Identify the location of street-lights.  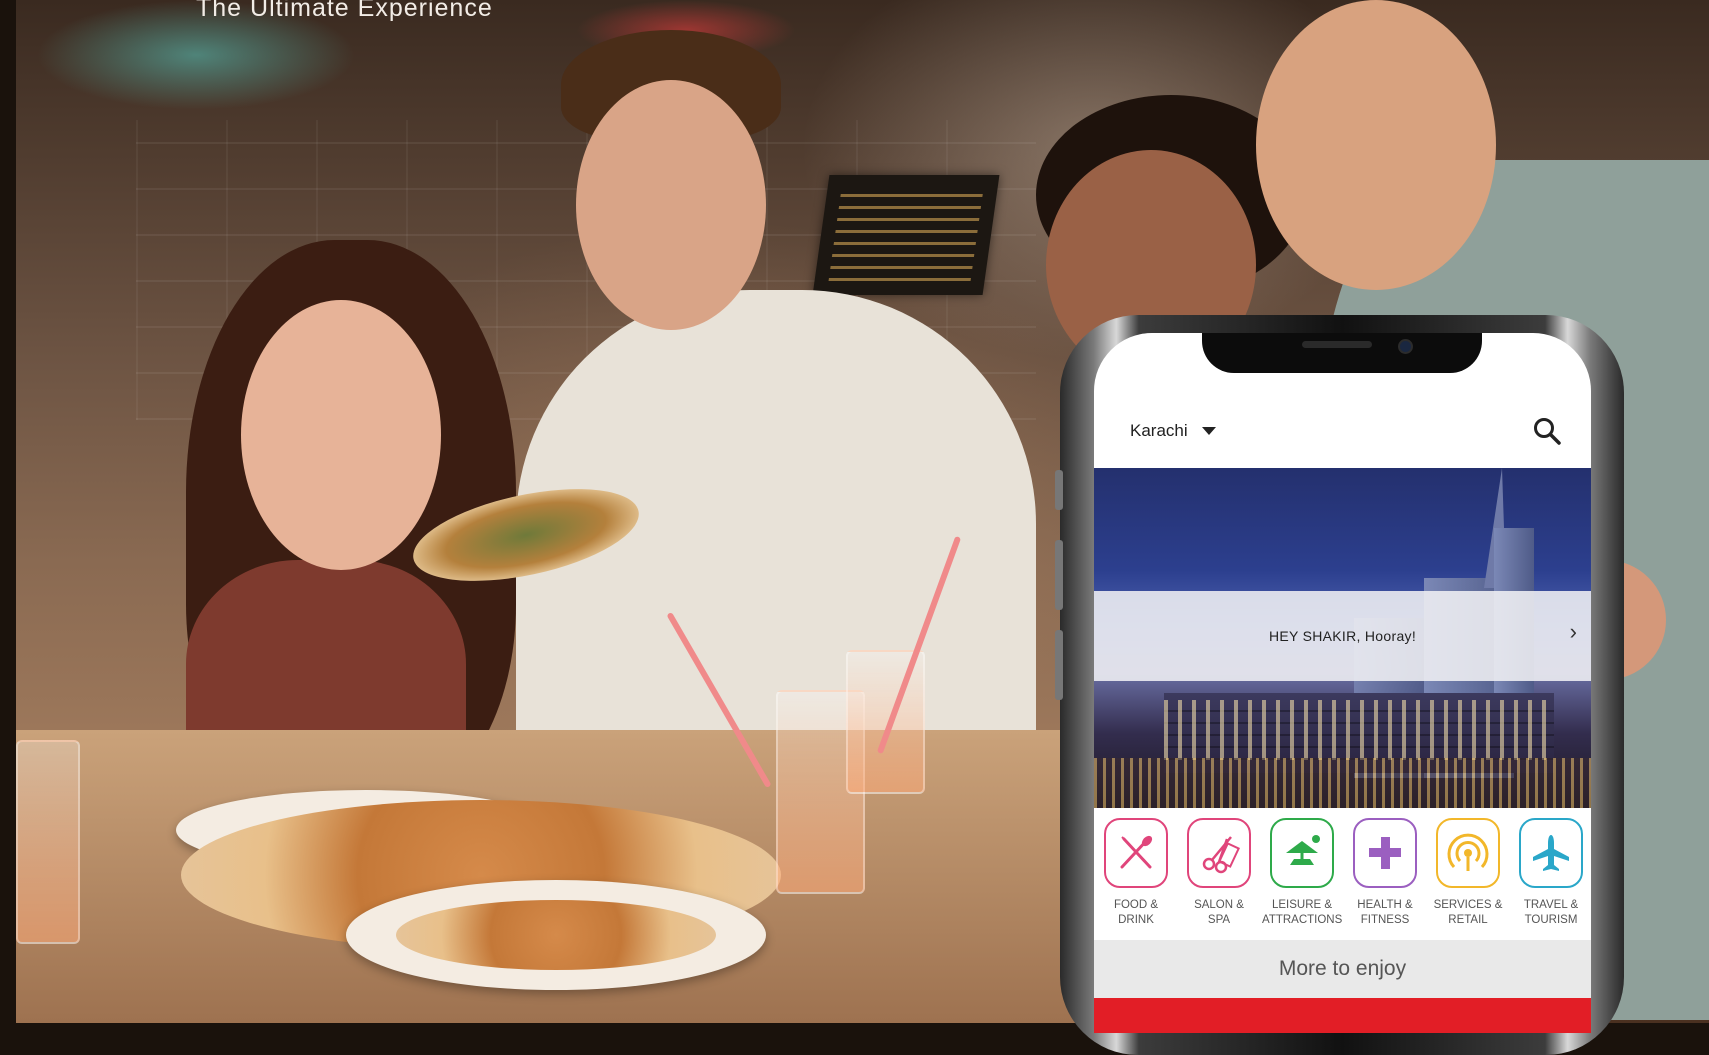
(1342, 783).